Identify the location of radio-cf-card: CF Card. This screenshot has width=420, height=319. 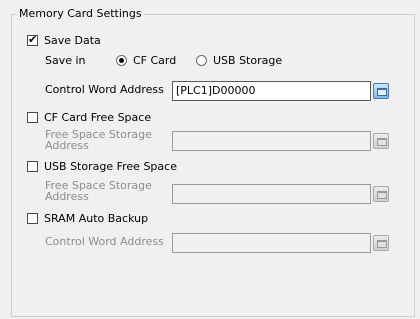
(146, 61).